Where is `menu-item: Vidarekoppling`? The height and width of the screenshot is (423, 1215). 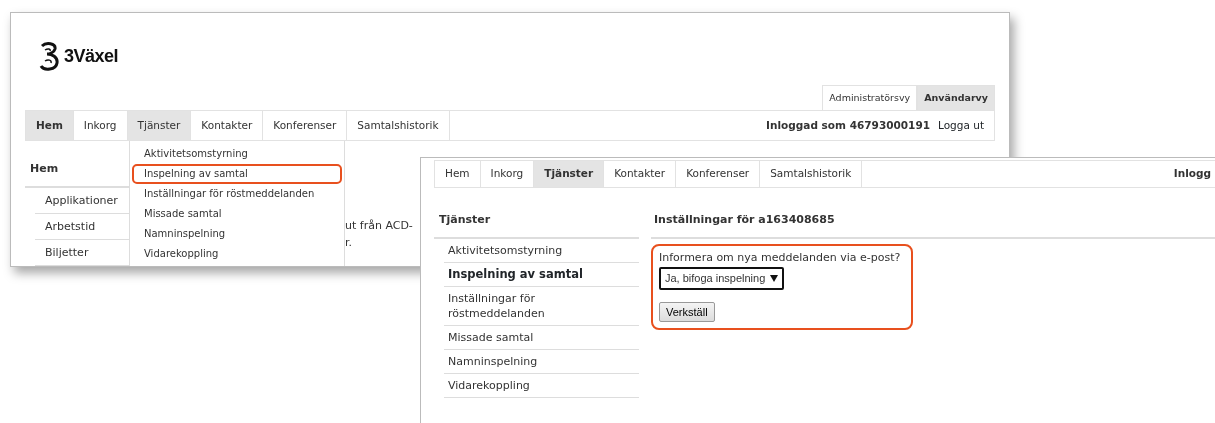
menu-item: Vidarekoppling is located at coordinates (237, 254).